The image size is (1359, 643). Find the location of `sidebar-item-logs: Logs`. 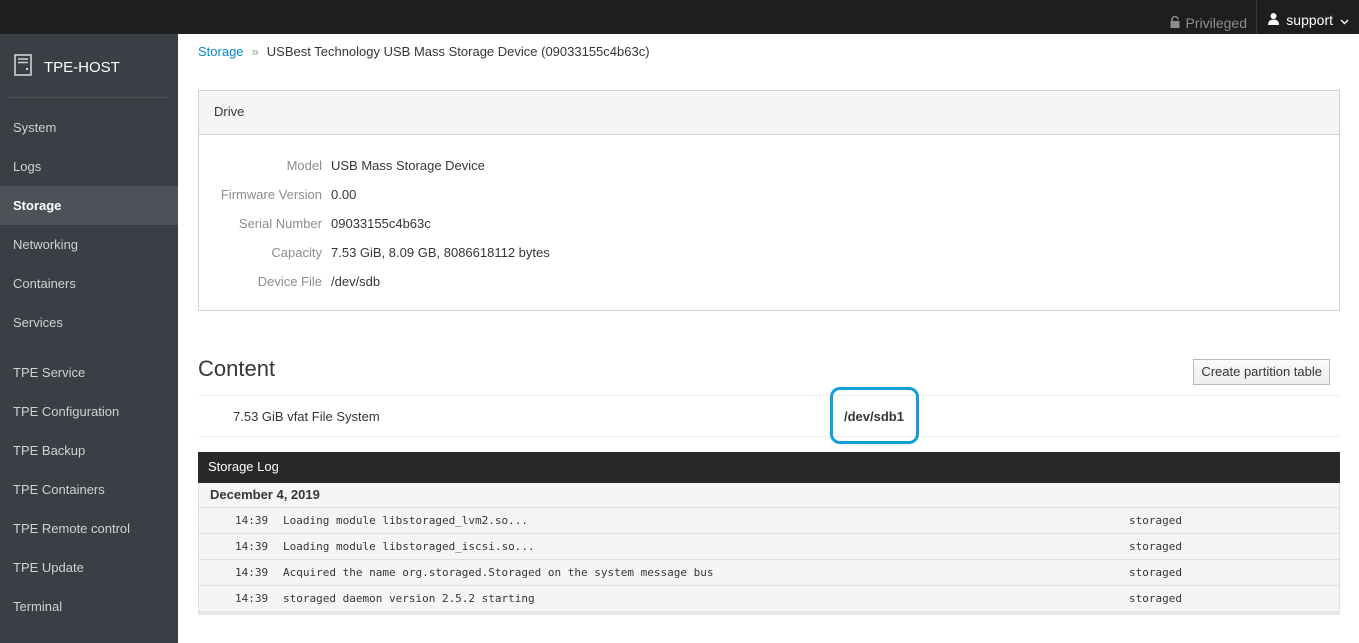

sidebar-item-logs: Logs is located at coordinates (89, 166).